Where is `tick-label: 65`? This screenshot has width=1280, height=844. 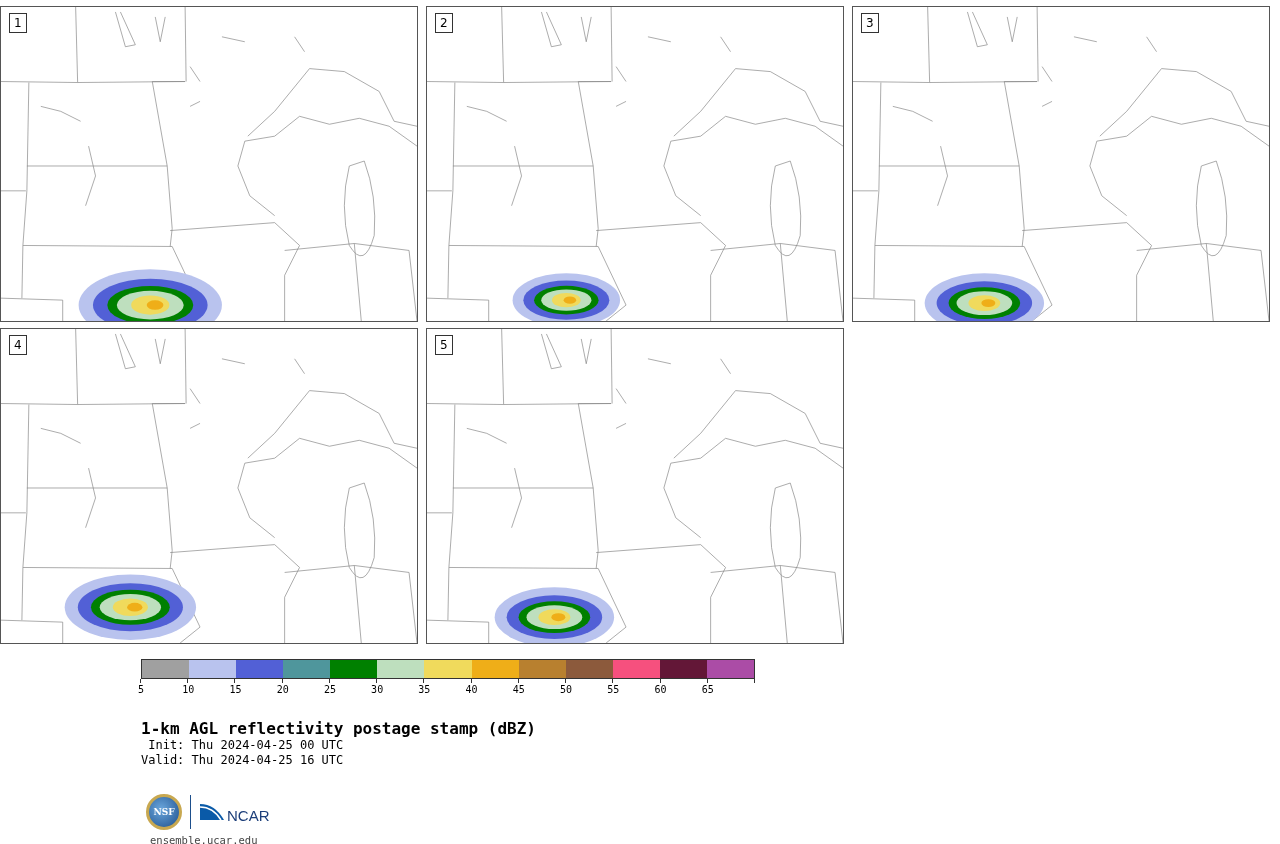 tick-label: 65 is located at coordinates (707, 689).